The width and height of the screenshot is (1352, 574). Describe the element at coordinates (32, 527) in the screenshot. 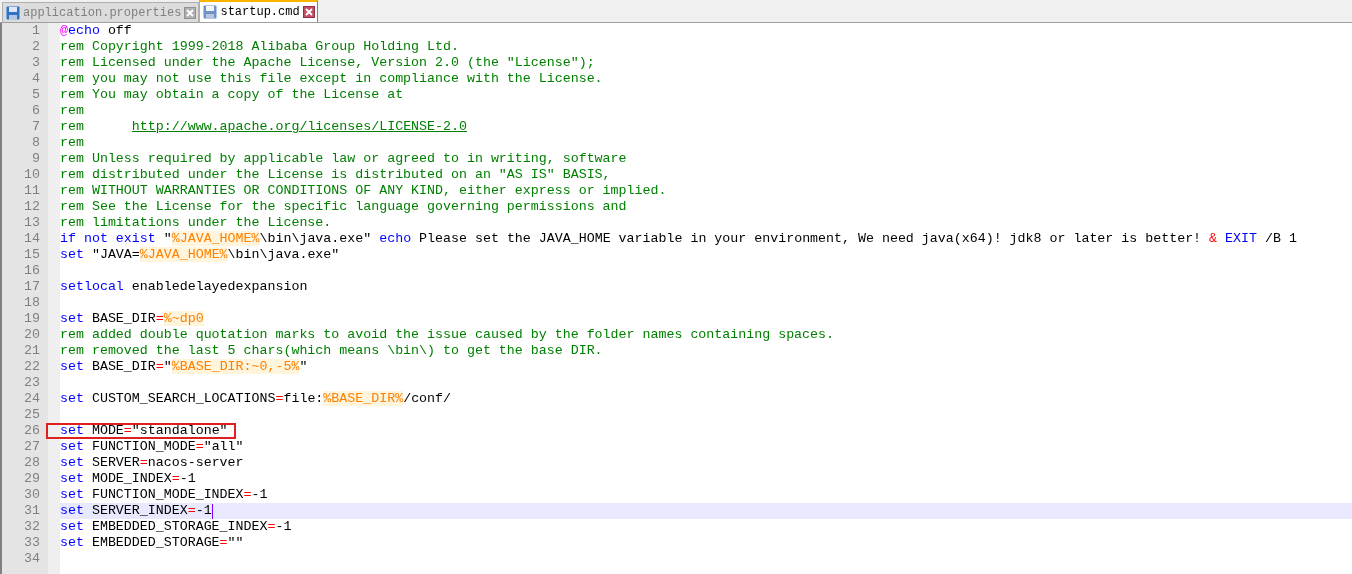

I see `line-number: 32` at that location.